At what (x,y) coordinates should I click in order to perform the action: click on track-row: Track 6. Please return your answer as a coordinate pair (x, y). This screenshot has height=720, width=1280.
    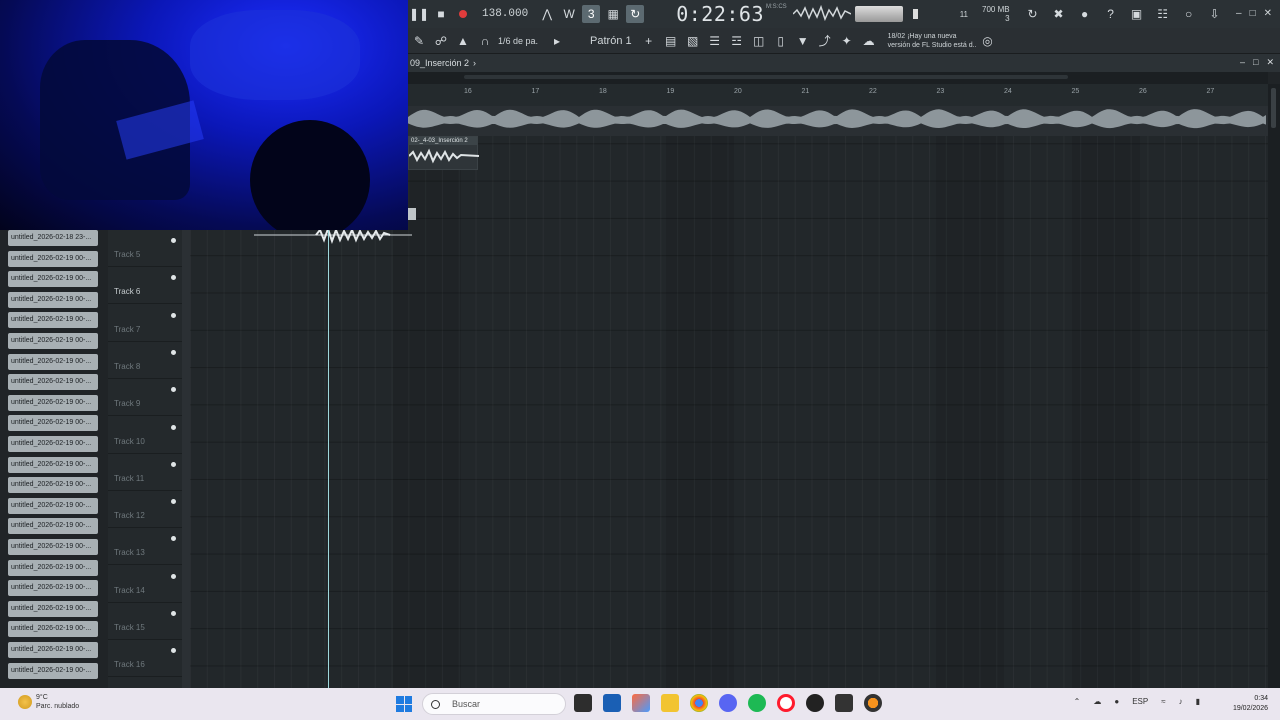
    Looking at the image, I should click on (145, 286).